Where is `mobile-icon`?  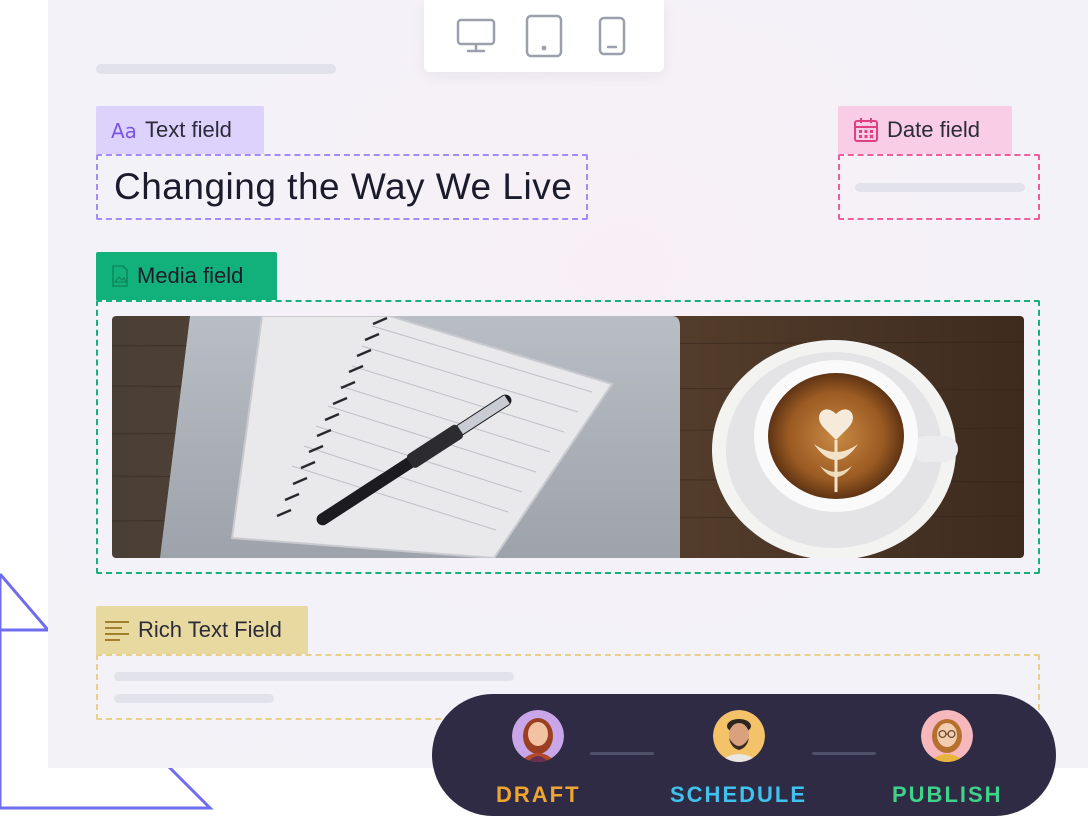 mobile-icon is located at coordinates (612, 36).